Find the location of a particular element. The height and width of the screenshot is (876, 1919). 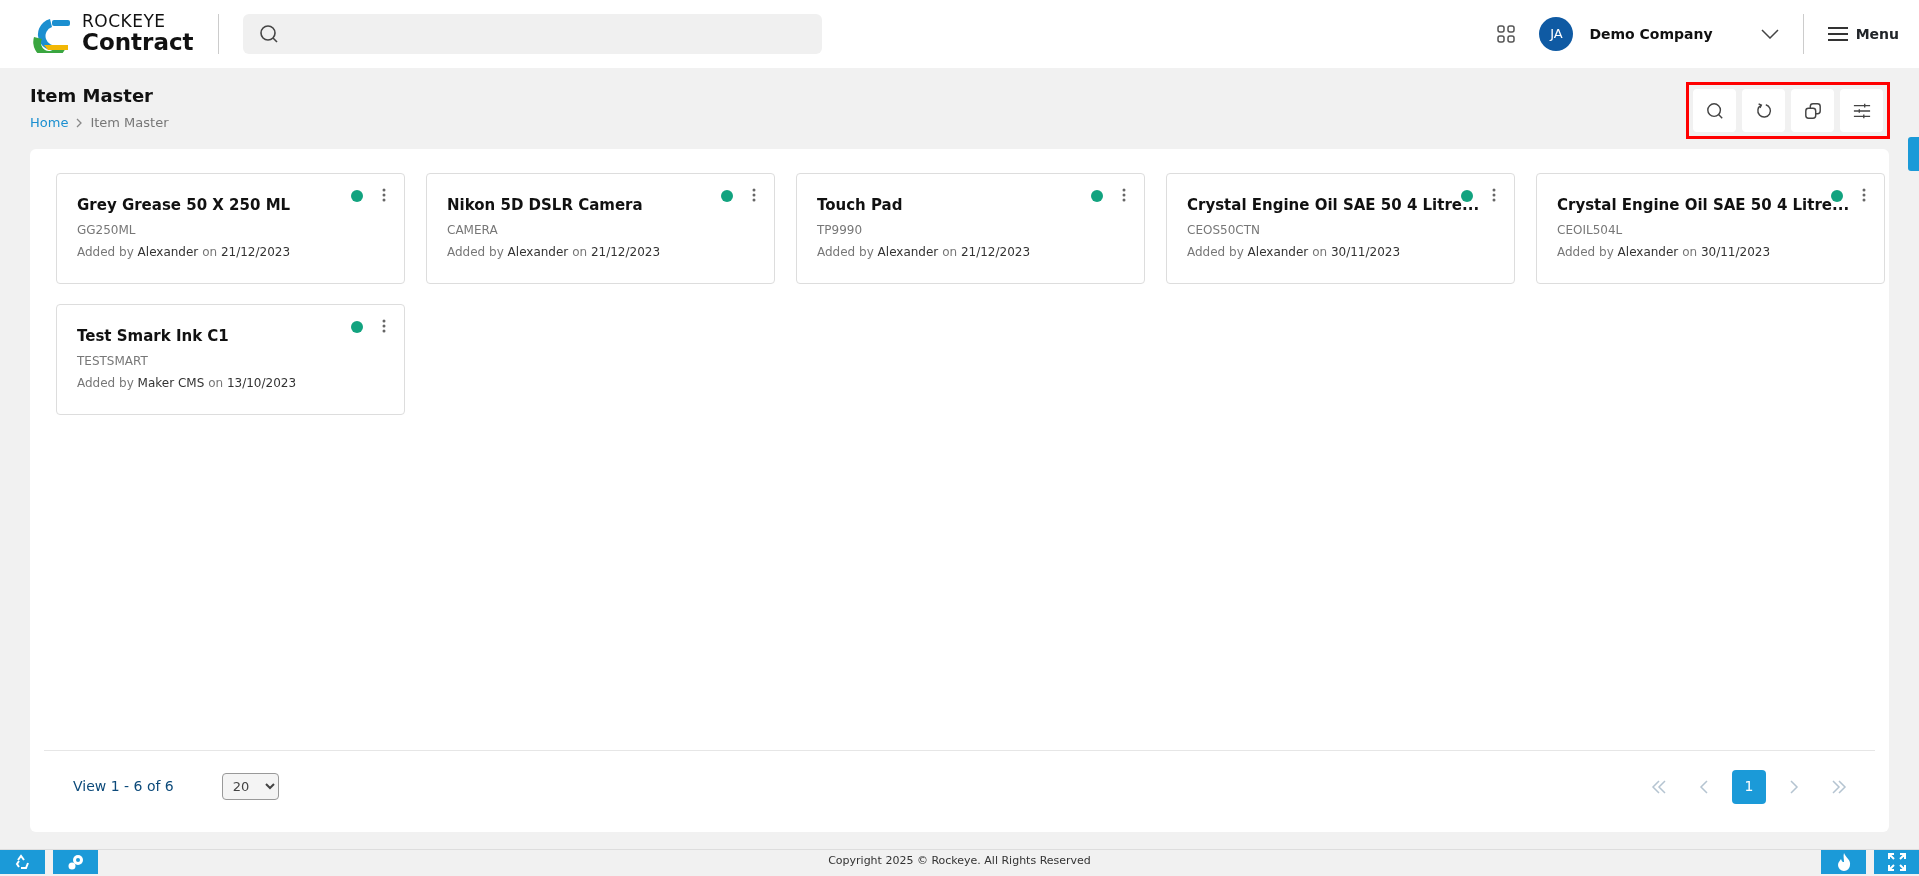

settings-button is located at coordinates (75, 861).